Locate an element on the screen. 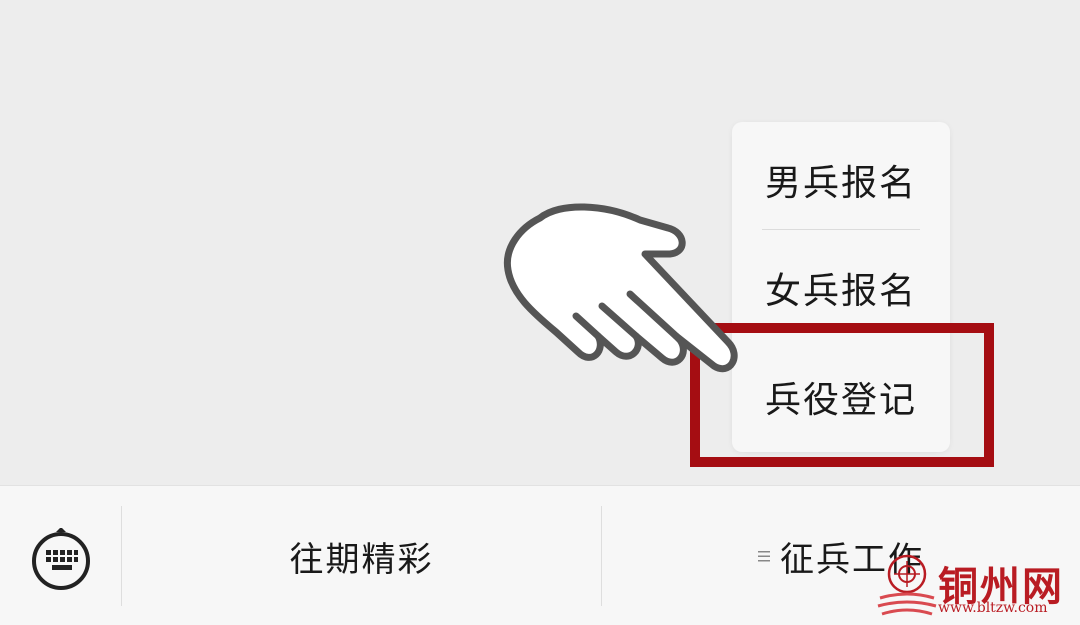  keyboard-icon is located at coordinates (61, 559).